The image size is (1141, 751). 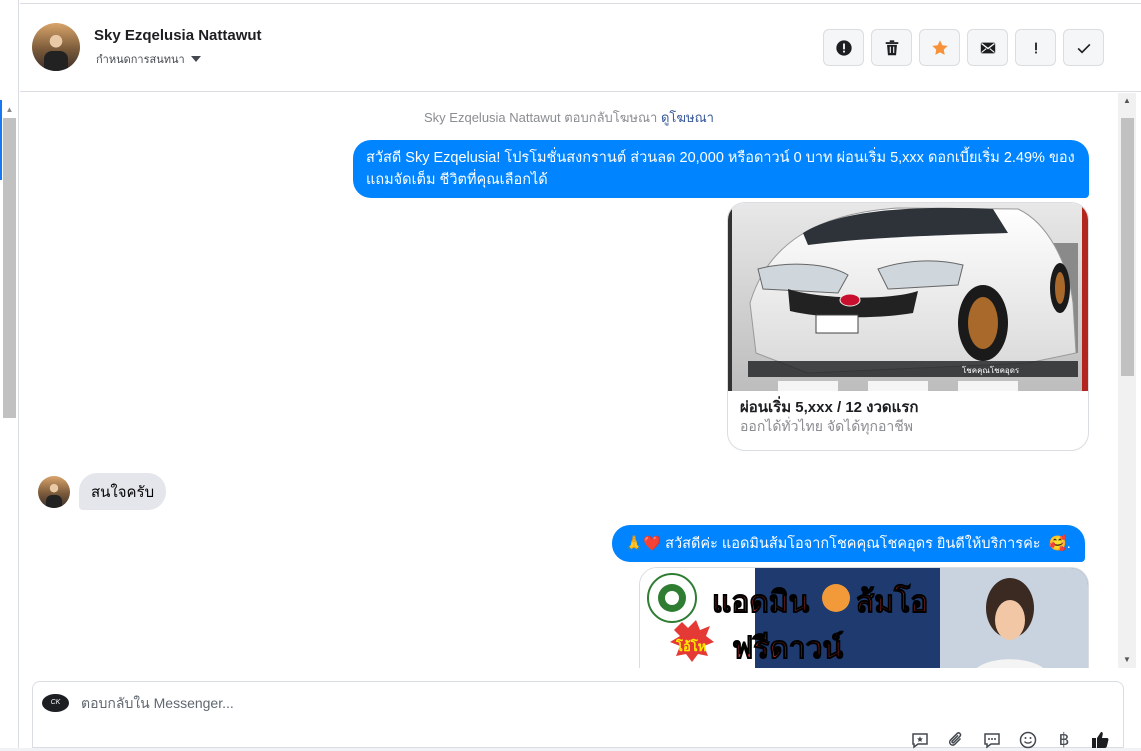 What do you see at coordinates (788, 648) in the screenshot?
I see `promo-free-down: ฟรีดาวน์` at bounding box center [788, 648].